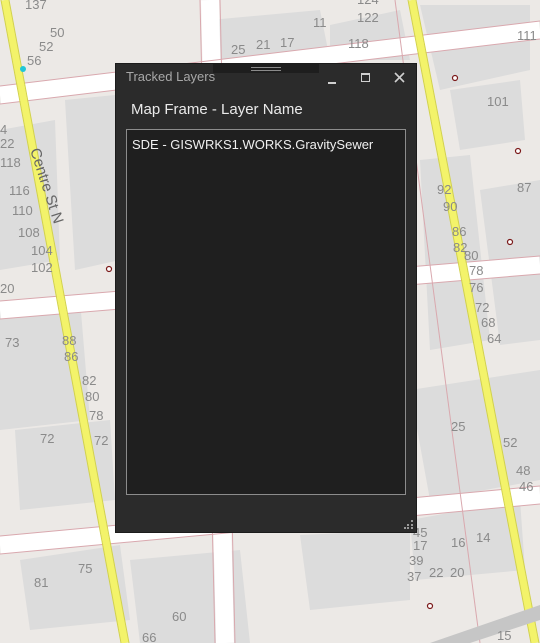  I want to click on parcel-label: 102, so click(42, 267).